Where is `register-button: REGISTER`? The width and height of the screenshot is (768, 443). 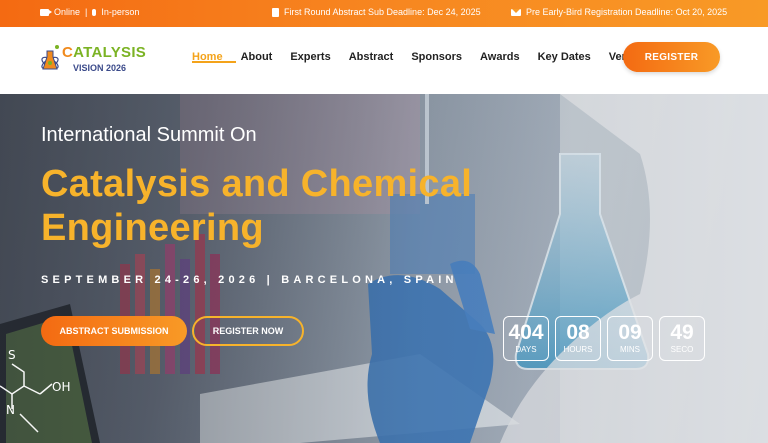 register-button: REGISTER is located at coordinates (671, 57).